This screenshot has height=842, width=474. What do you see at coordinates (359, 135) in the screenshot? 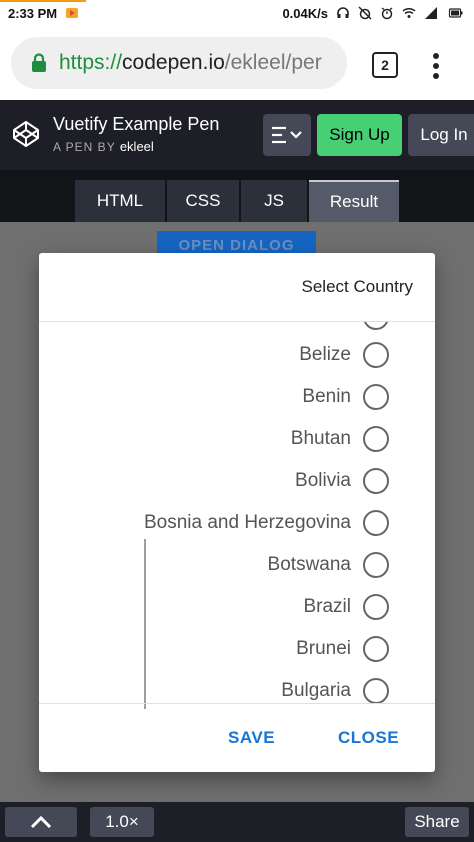
I see `sign-up-button: Sign Up` at bounding box center [359, 135].